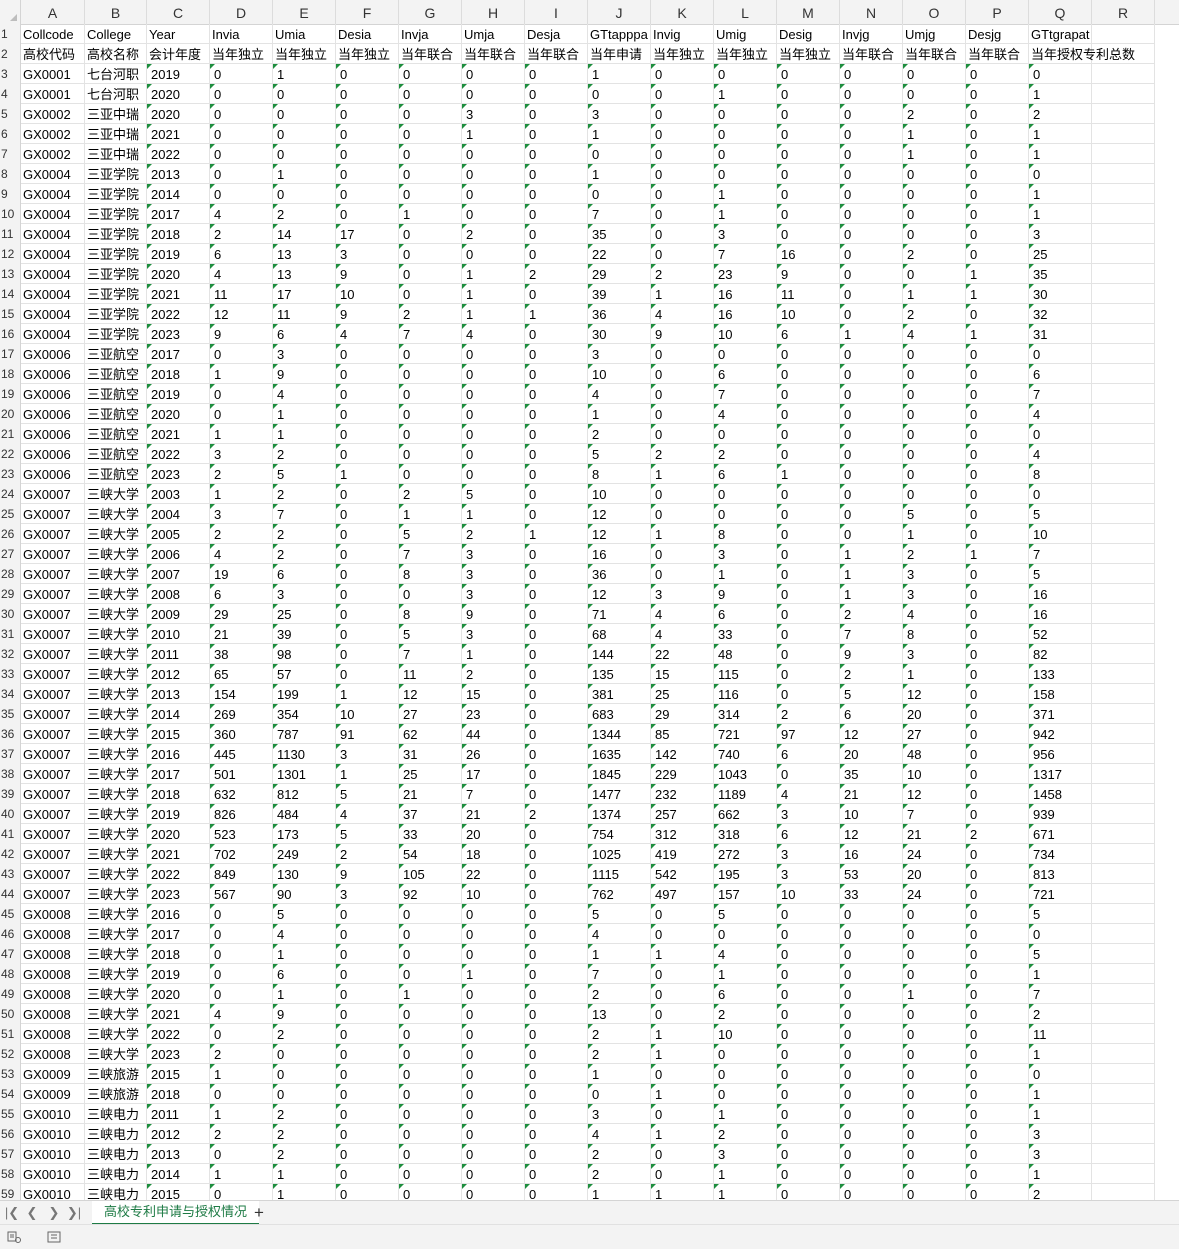 The width and height of the screenshot is (1179, 1250). Describe the element at coordinates (116, 194) in the screenshot. I see `cell: 三亚学院` at that location.